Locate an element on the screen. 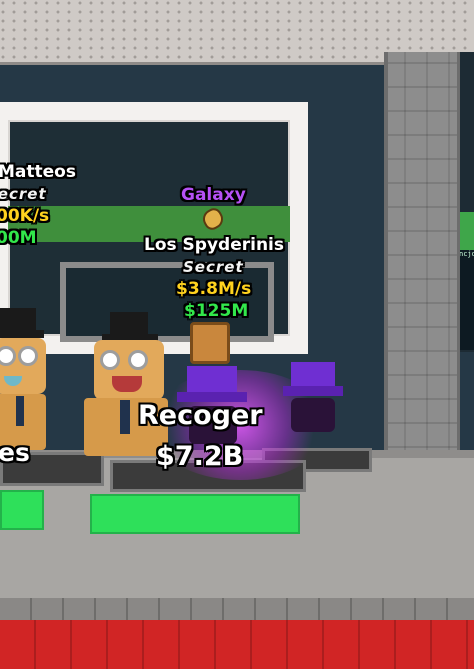  left-collect-pad is located at coordinates (22, 510).